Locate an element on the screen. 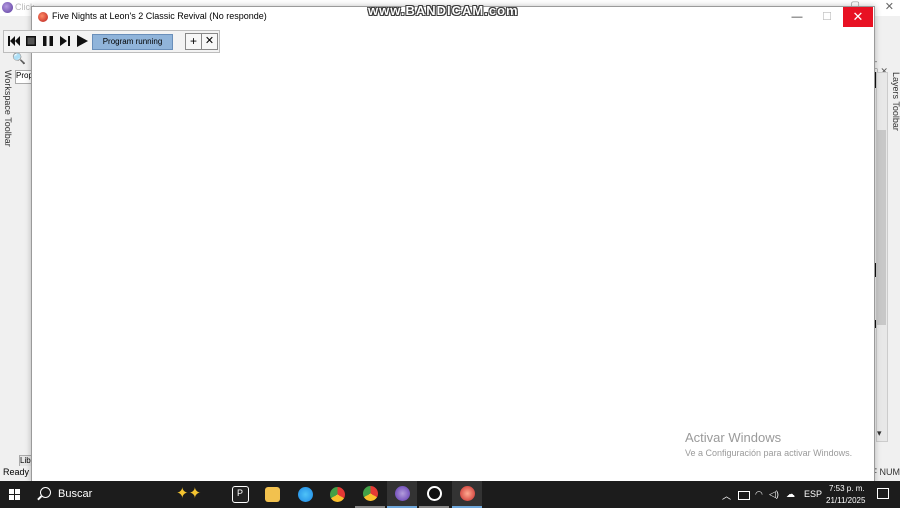 The image size is (900, 508). activate-windows-title: Activar Windows is located at coordinates (733, 437).